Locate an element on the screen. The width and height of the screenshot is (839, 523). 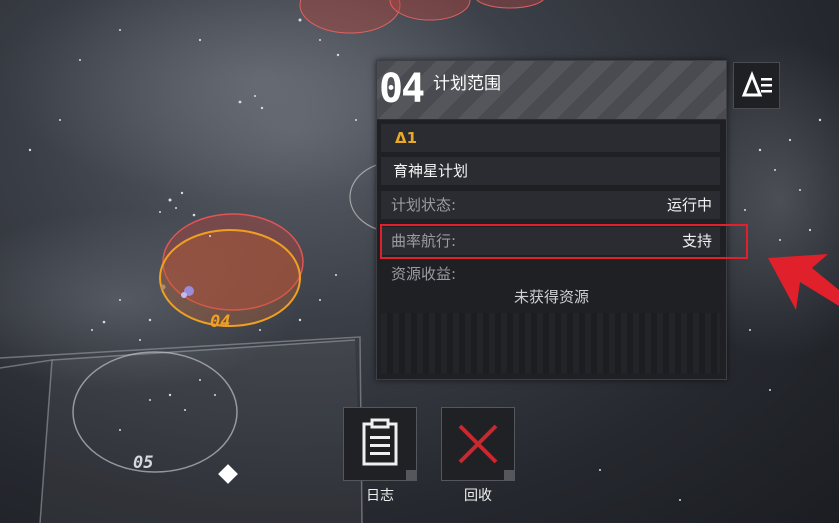
menu-button is located at coordinates (756, 85).